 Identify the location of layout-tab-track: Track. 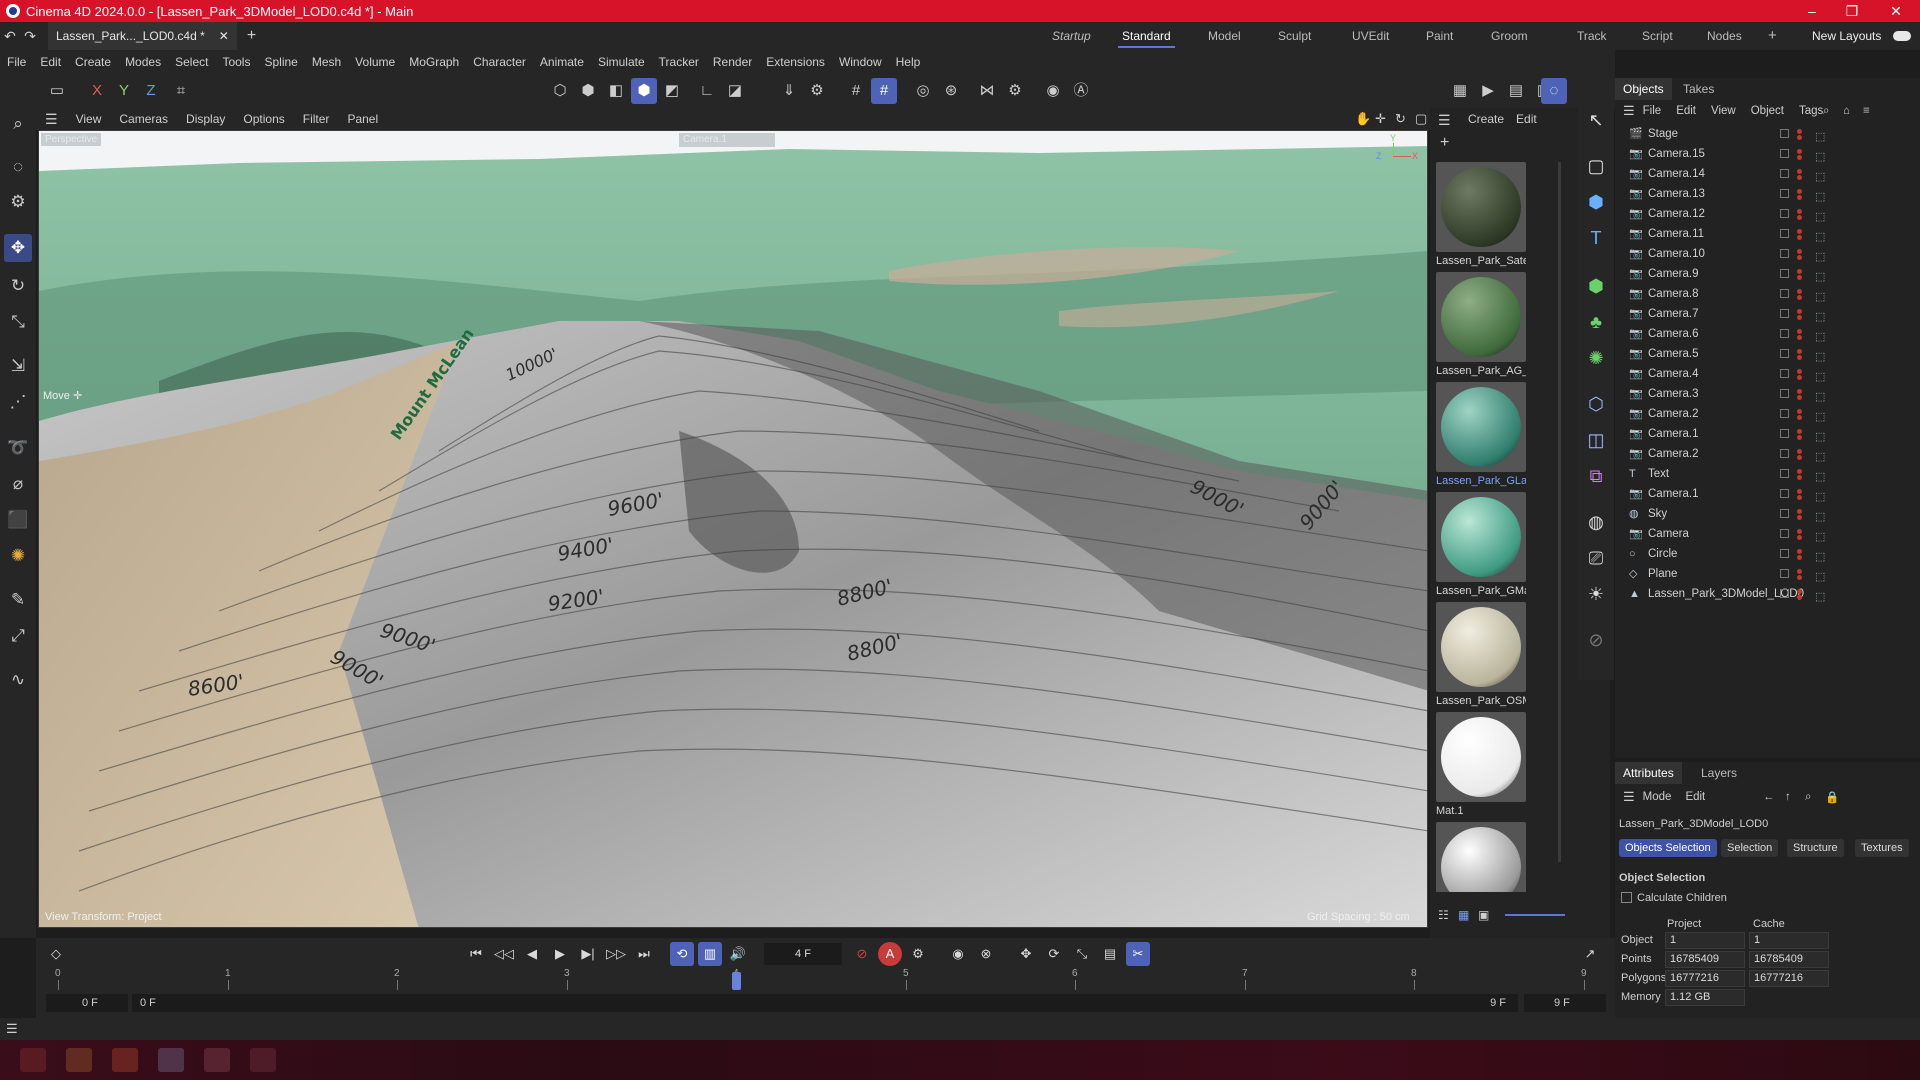
(1592, 36).